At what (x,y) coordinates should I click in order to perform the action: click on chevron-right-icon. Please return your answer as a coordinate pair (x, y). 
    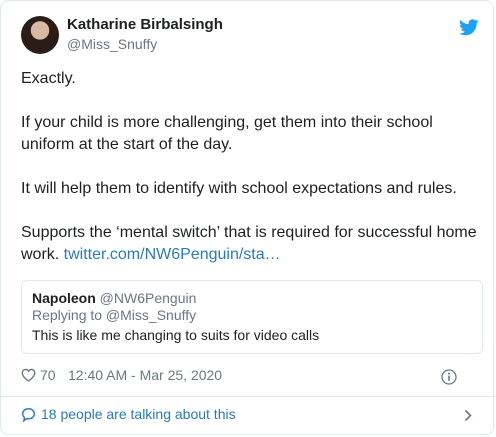
    Looking at the image, I should click on (468, 415).